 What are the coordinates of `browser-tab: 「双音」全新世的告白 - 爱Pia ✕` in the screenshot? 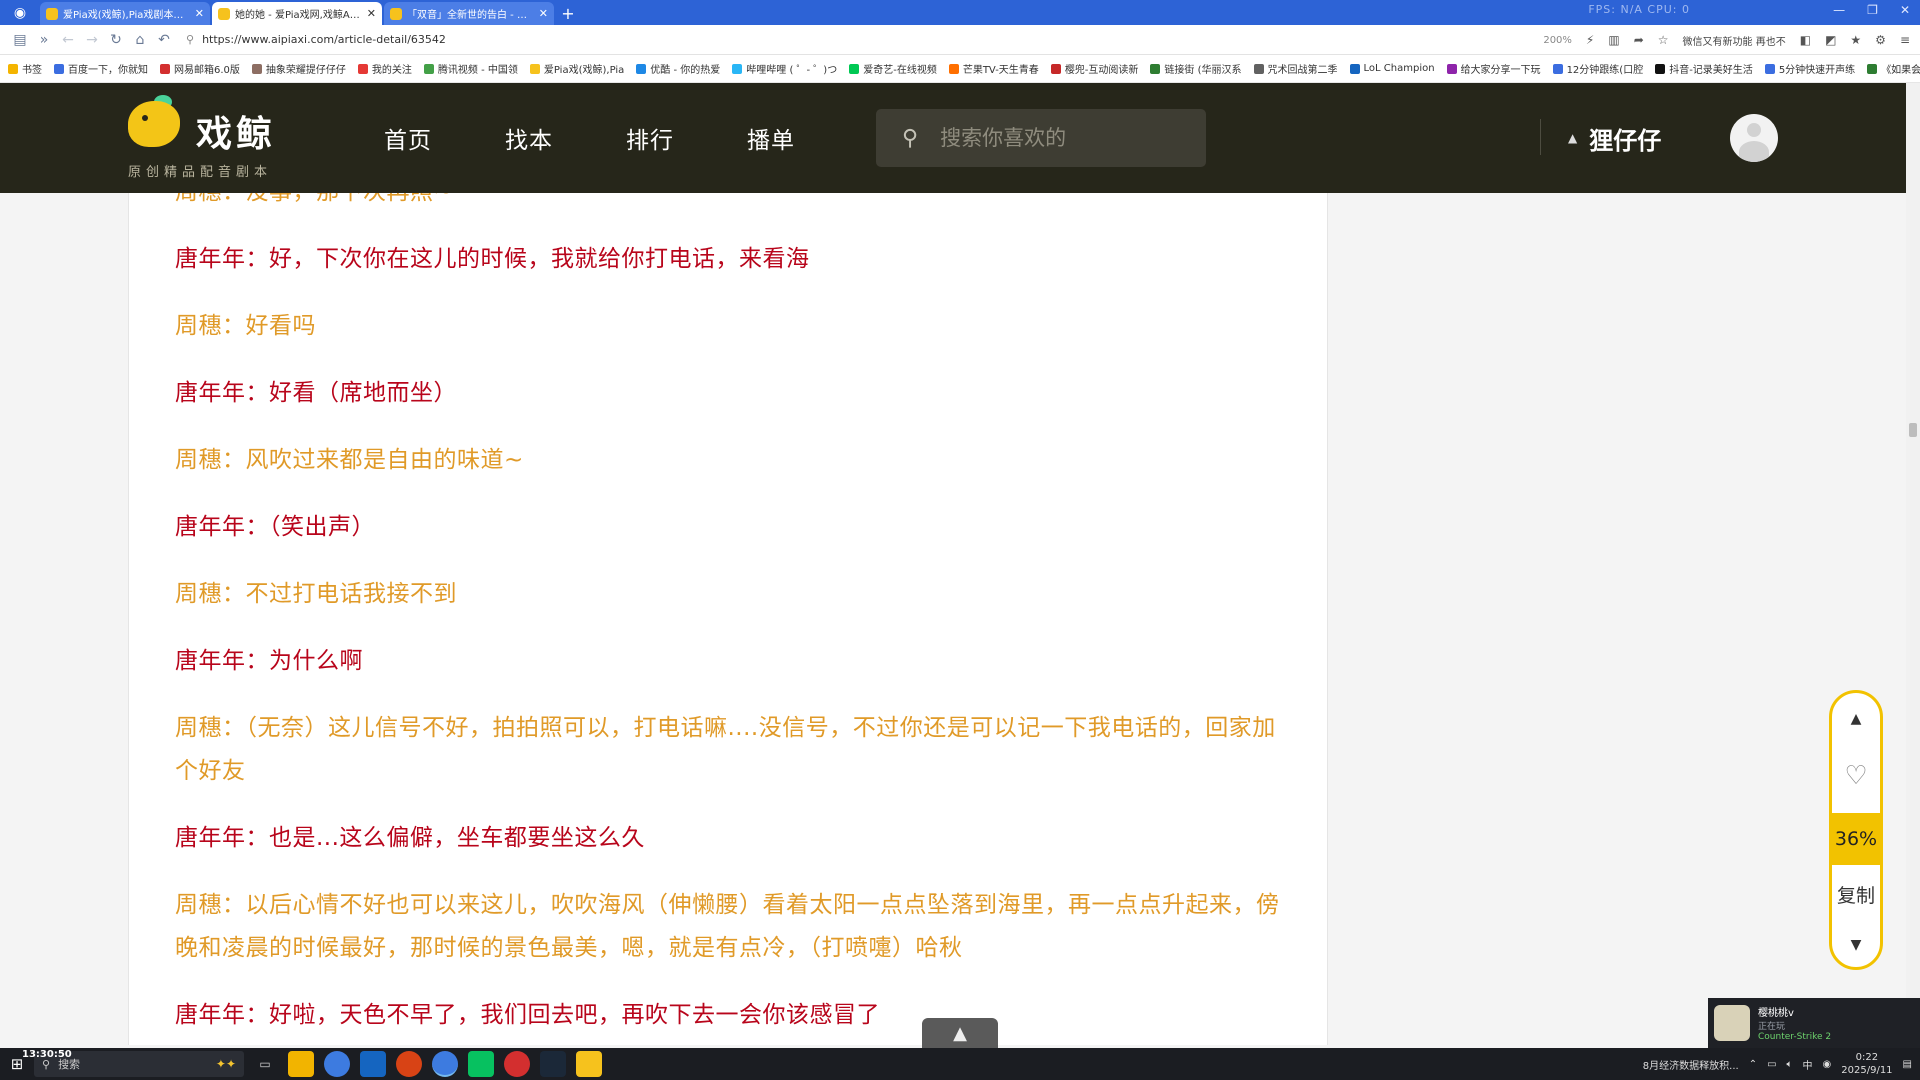 It's located at (469, 13).